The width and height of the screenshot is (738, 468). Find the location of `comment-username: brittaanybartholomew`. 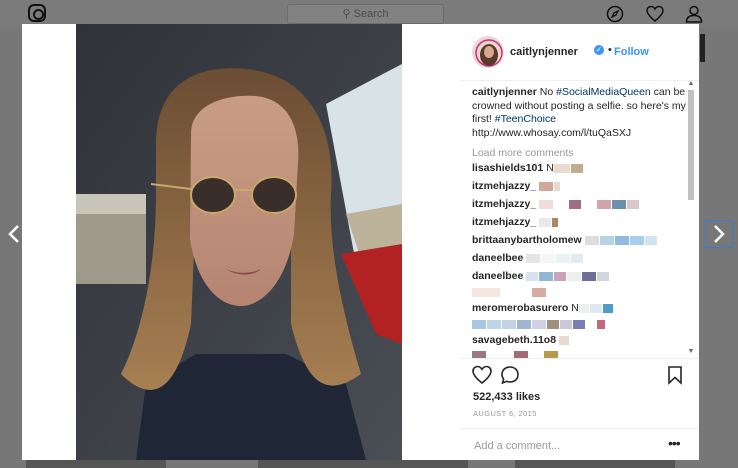

comment-username: brittaanybartholomew is located at coordinates (527, 240).